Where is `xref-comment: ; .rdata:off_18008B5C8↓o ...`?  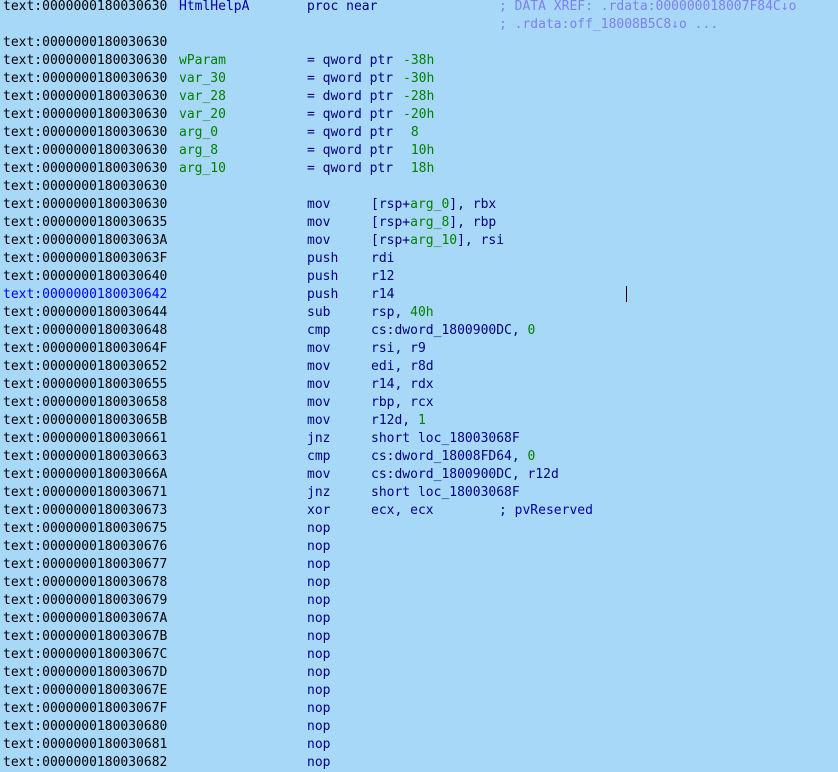 xref-comment: ; .rdata:off_18008B5C8↓o ... is located at coordinates (608, 25).